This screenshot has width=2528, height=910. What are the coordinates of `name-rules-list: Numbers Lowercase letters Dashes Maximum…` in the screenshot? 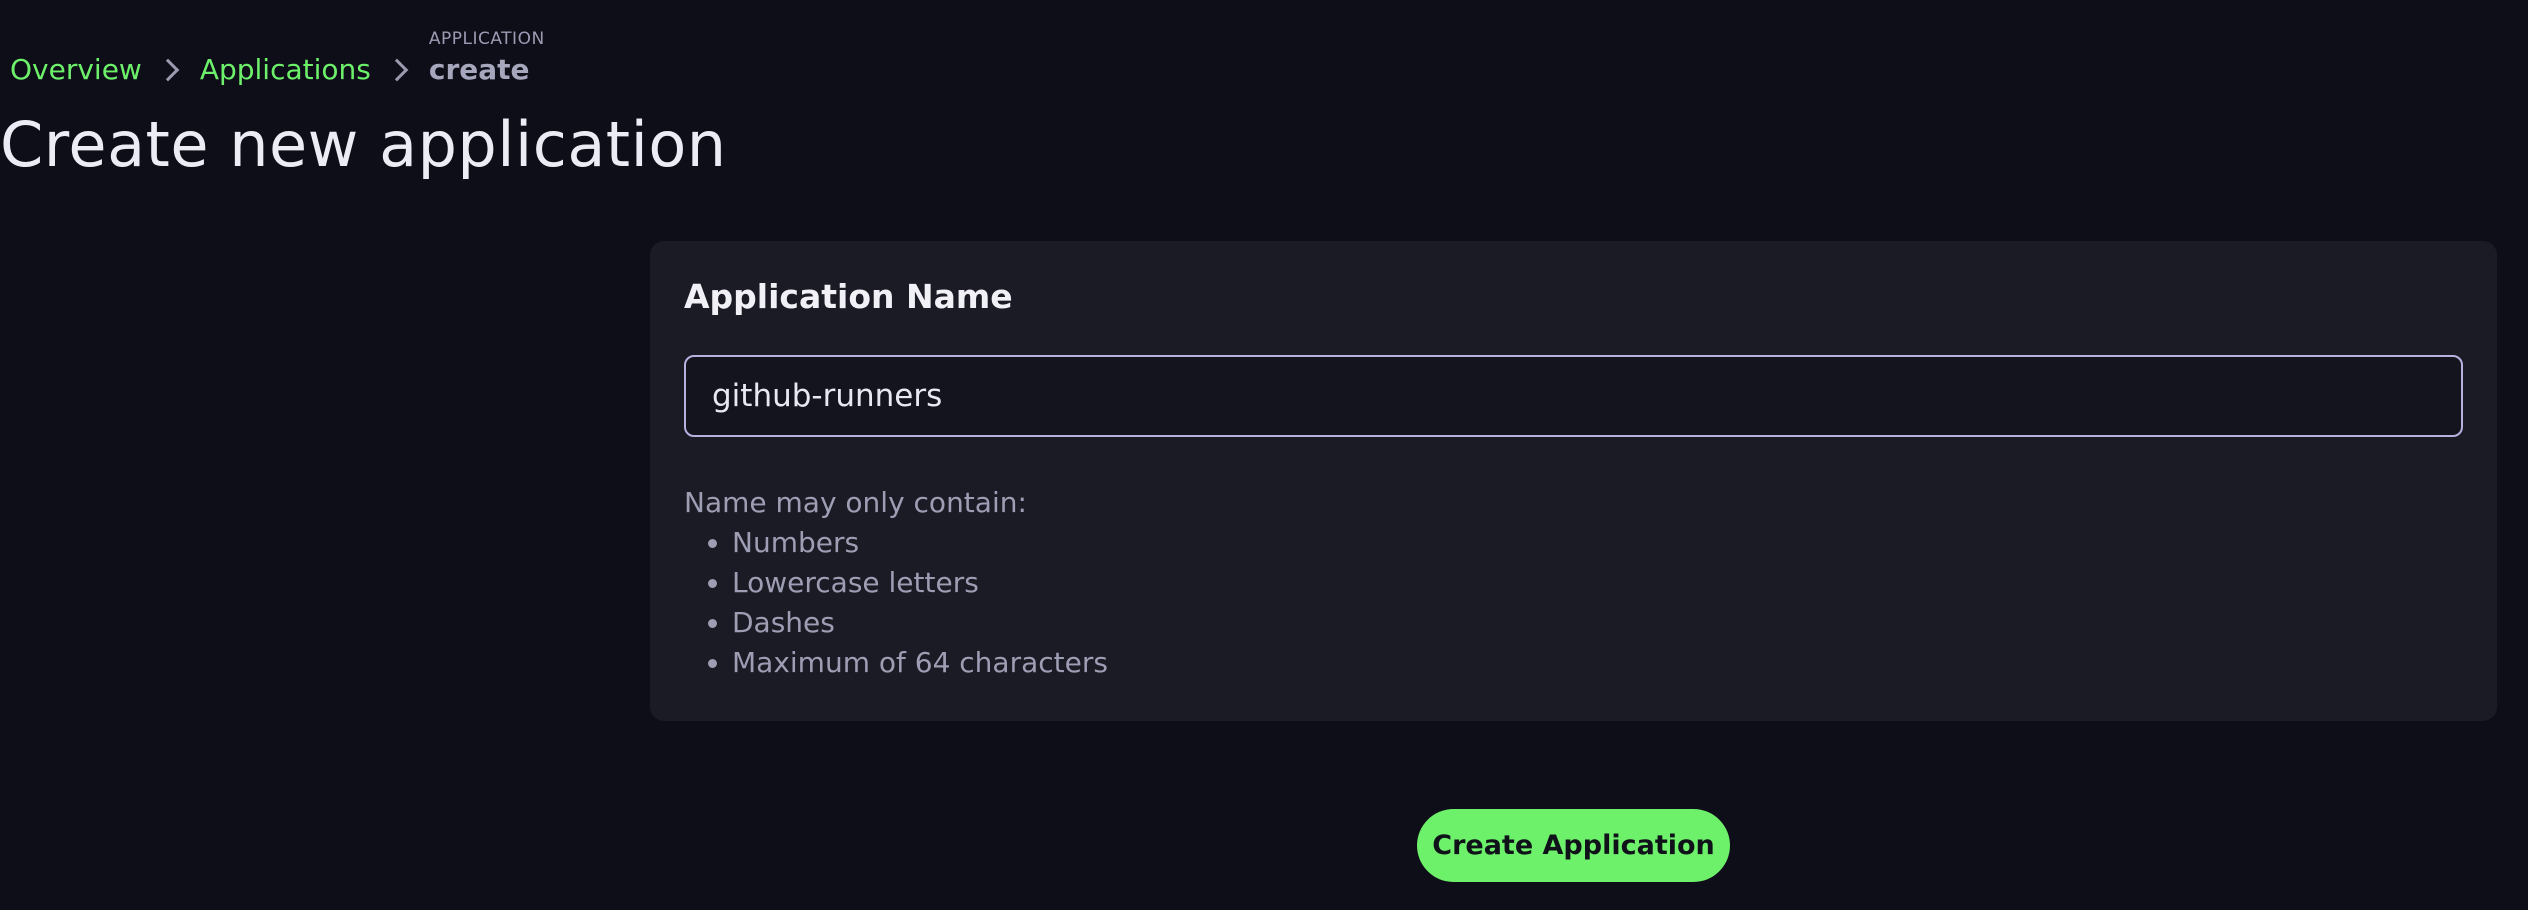 It's located at (1573, 603).